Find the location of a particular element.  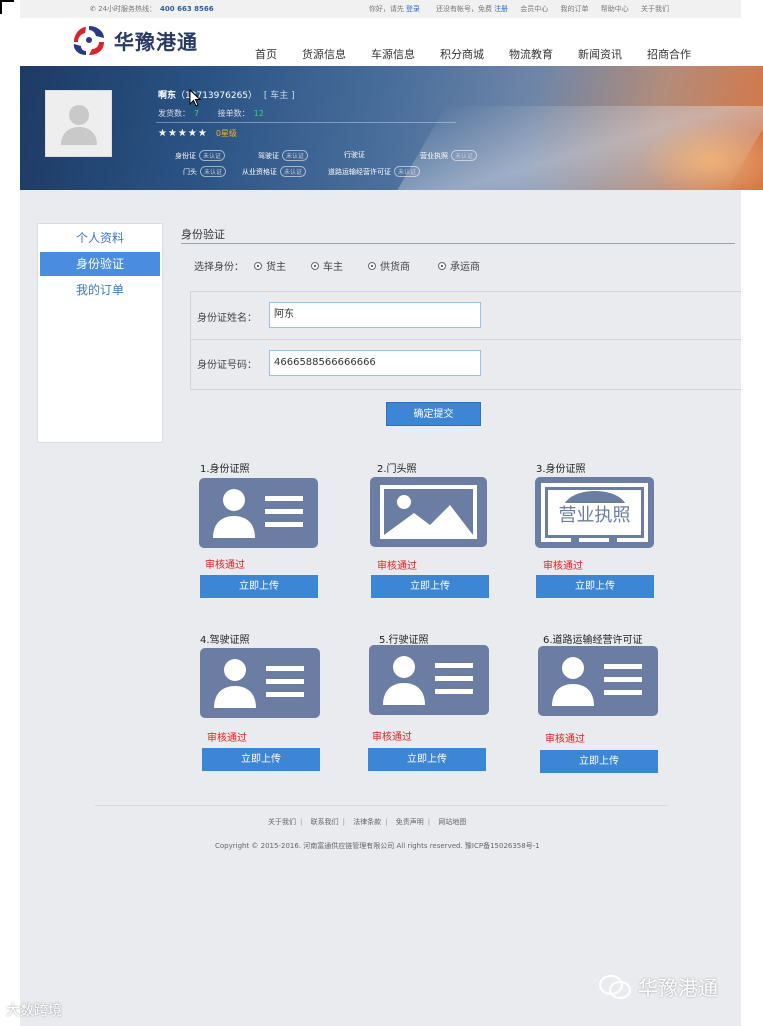

profile-phone-close: ） is located at coordinates (253, 96).